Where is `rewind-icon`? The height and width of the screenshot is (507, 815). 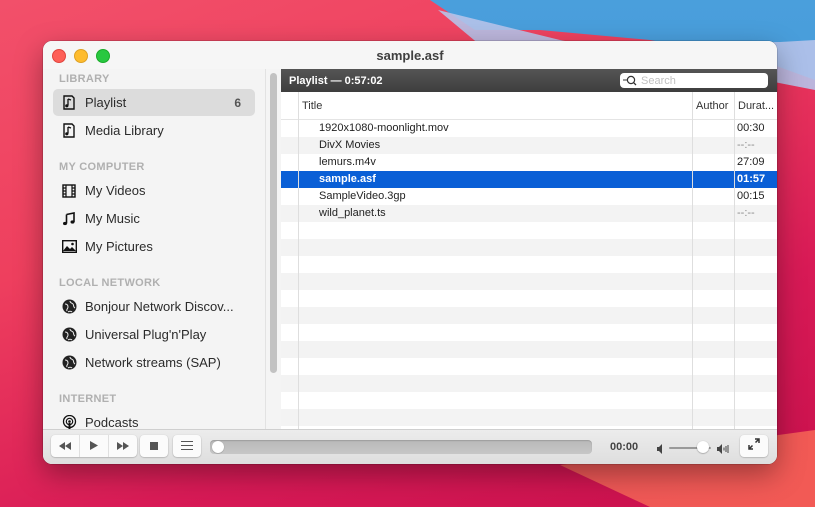
rewind-icon is located at coordinates (65, 446).